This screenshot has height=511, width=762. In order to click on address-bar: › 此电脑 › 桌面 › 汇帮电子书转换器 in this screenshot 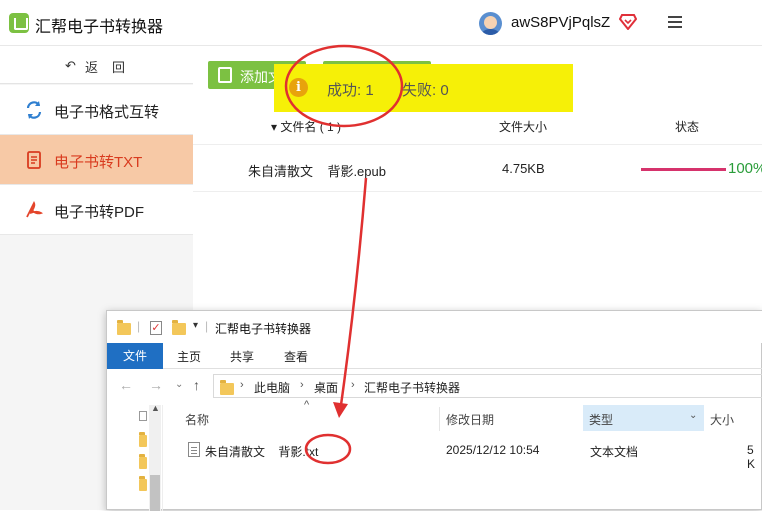, I will do `click(487, 386)`.